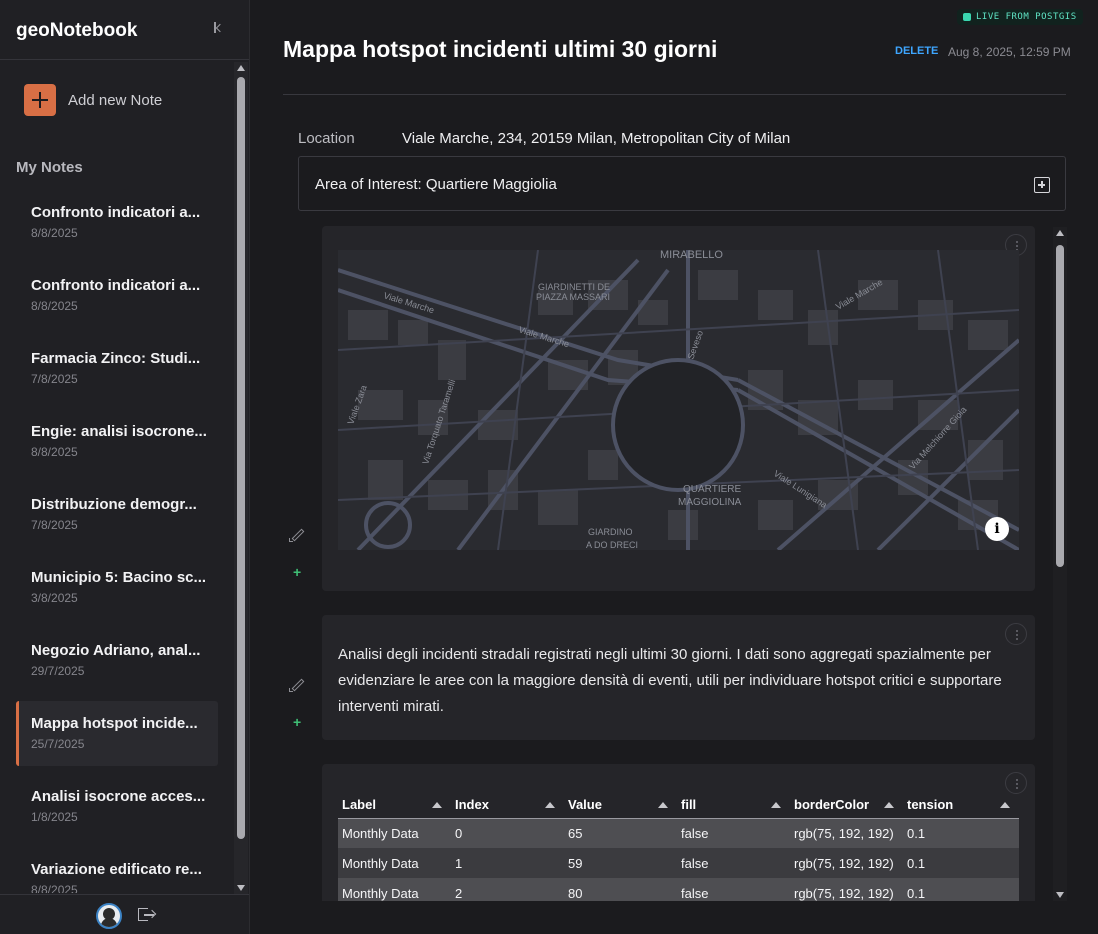 The height and width of the screenshot is (934, 1098). Describe the element at coordinates (40, 100) in the screenshot. I see `plus-icon` at that location.